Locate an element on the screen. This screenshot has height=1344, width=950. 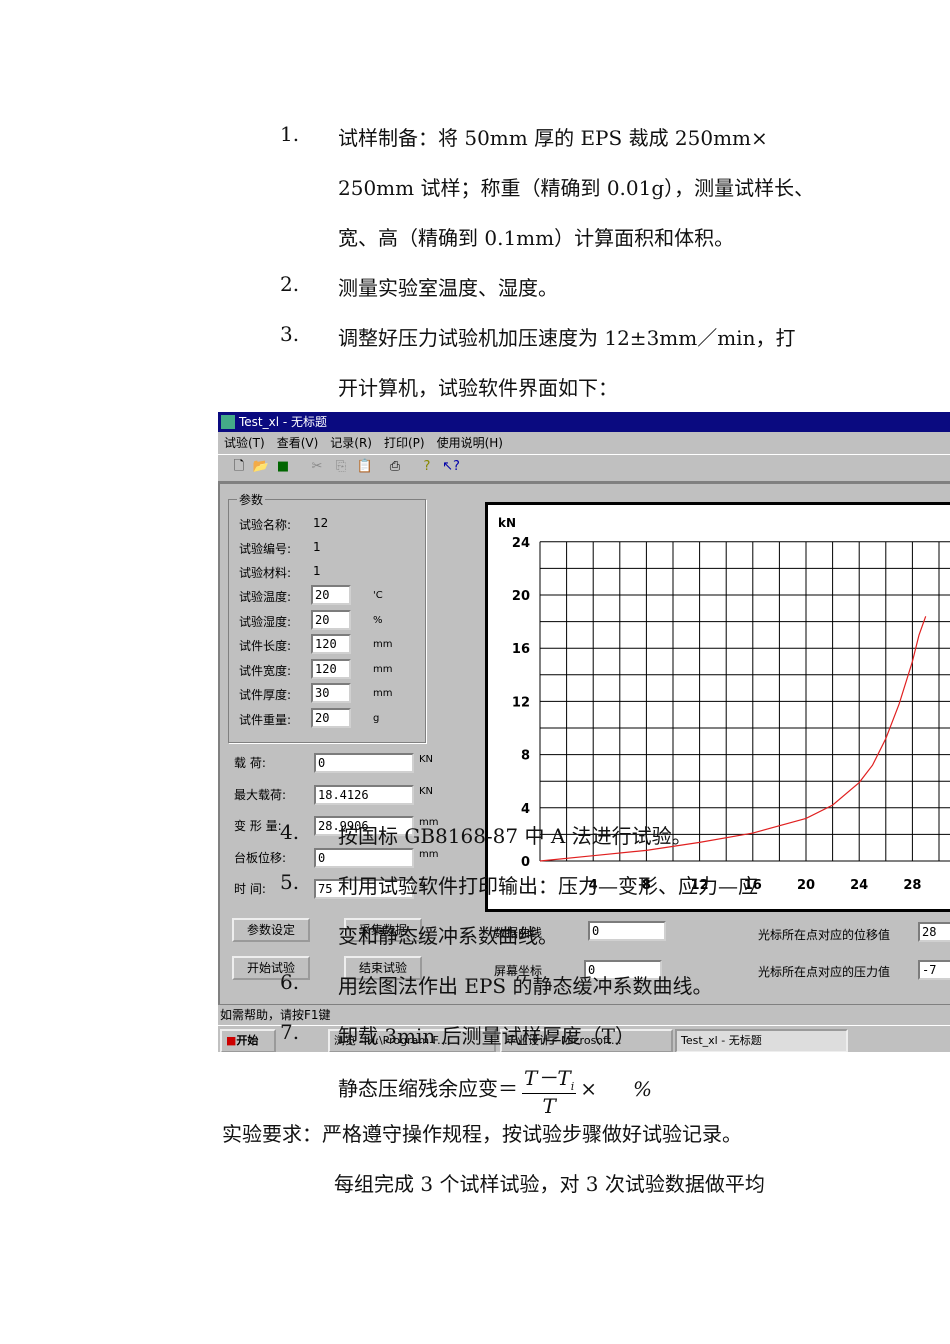
param-unit: g is located at coordinates (376, 718).